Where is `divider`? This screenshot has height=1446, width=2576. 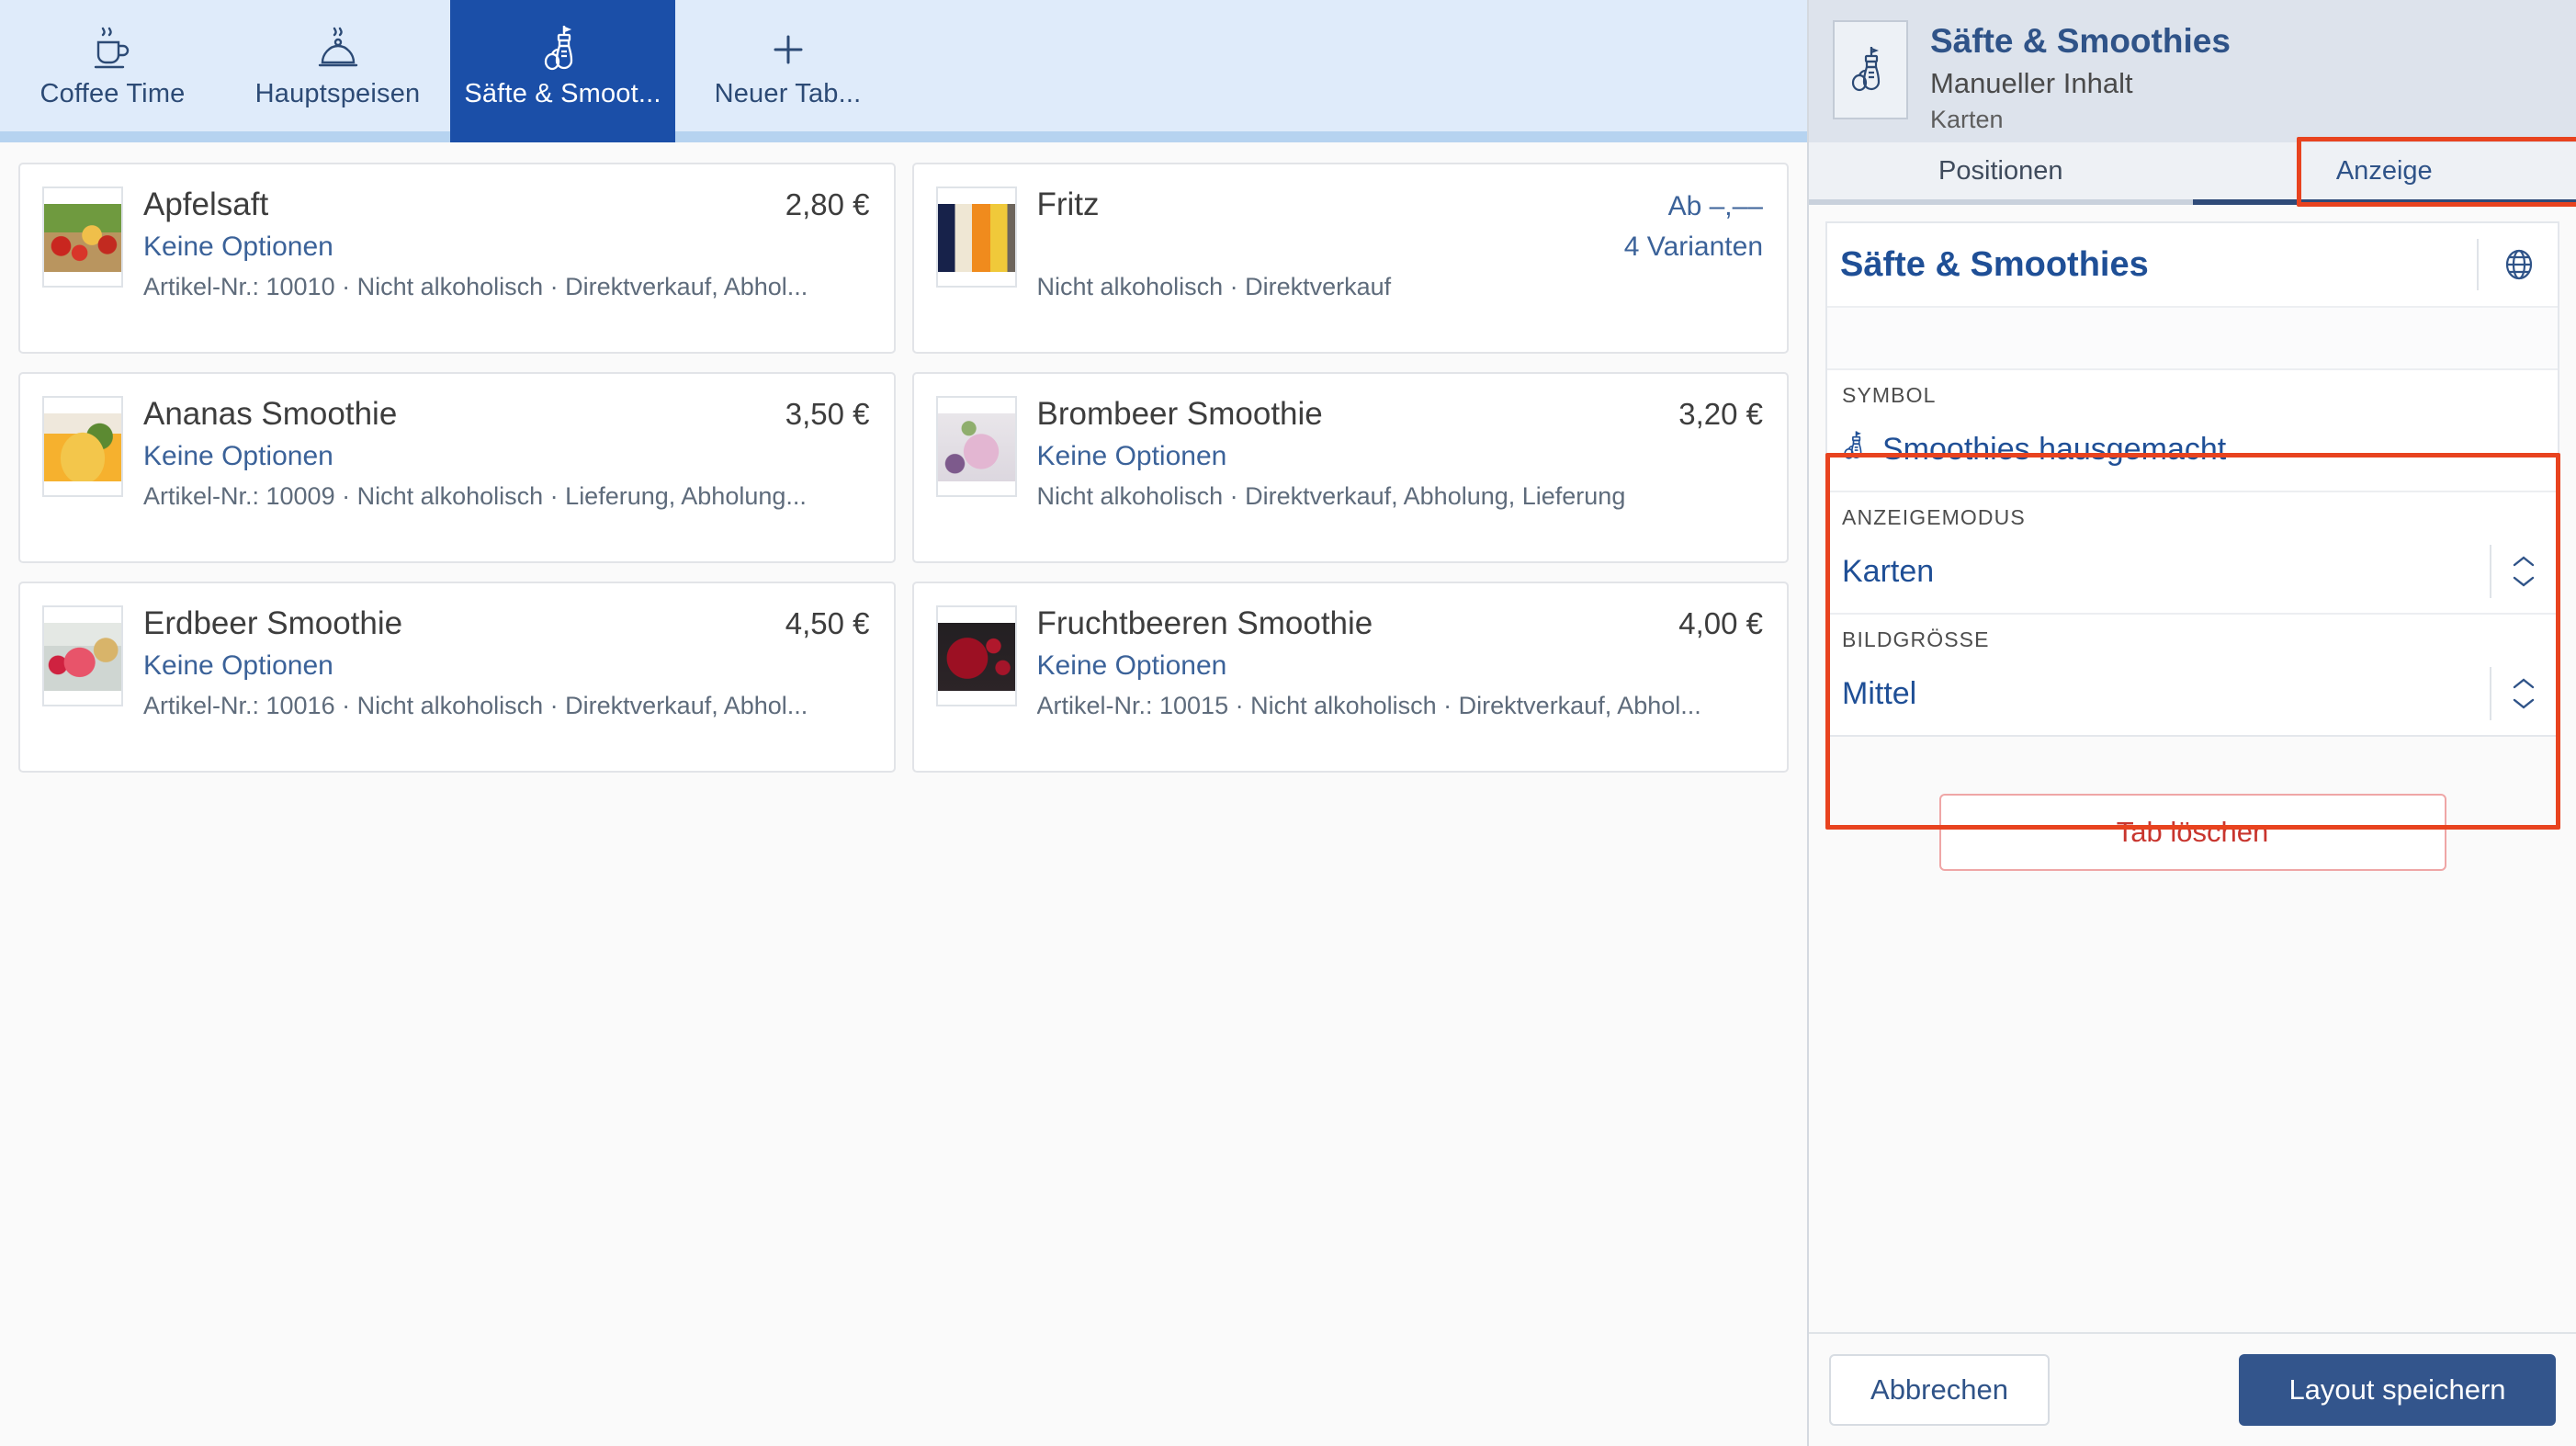 divider is located at coordinates (2478, 264).